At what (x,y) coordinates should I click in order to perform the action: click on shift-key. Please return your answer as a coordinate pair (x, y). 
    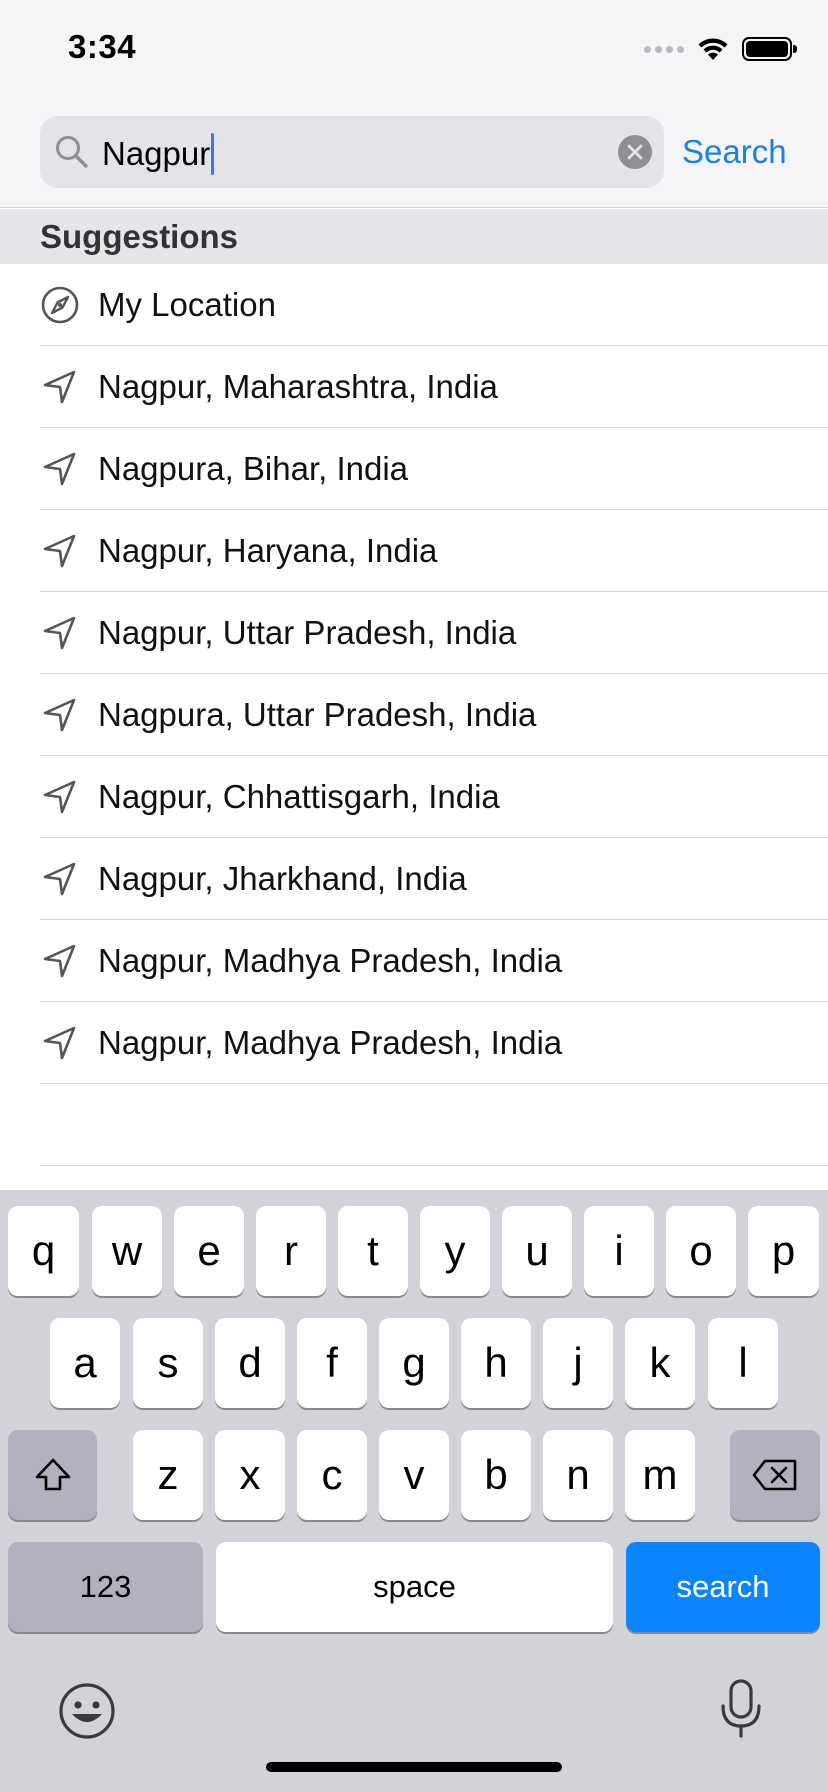
    Looking at the image, I should click on (52, 1475).